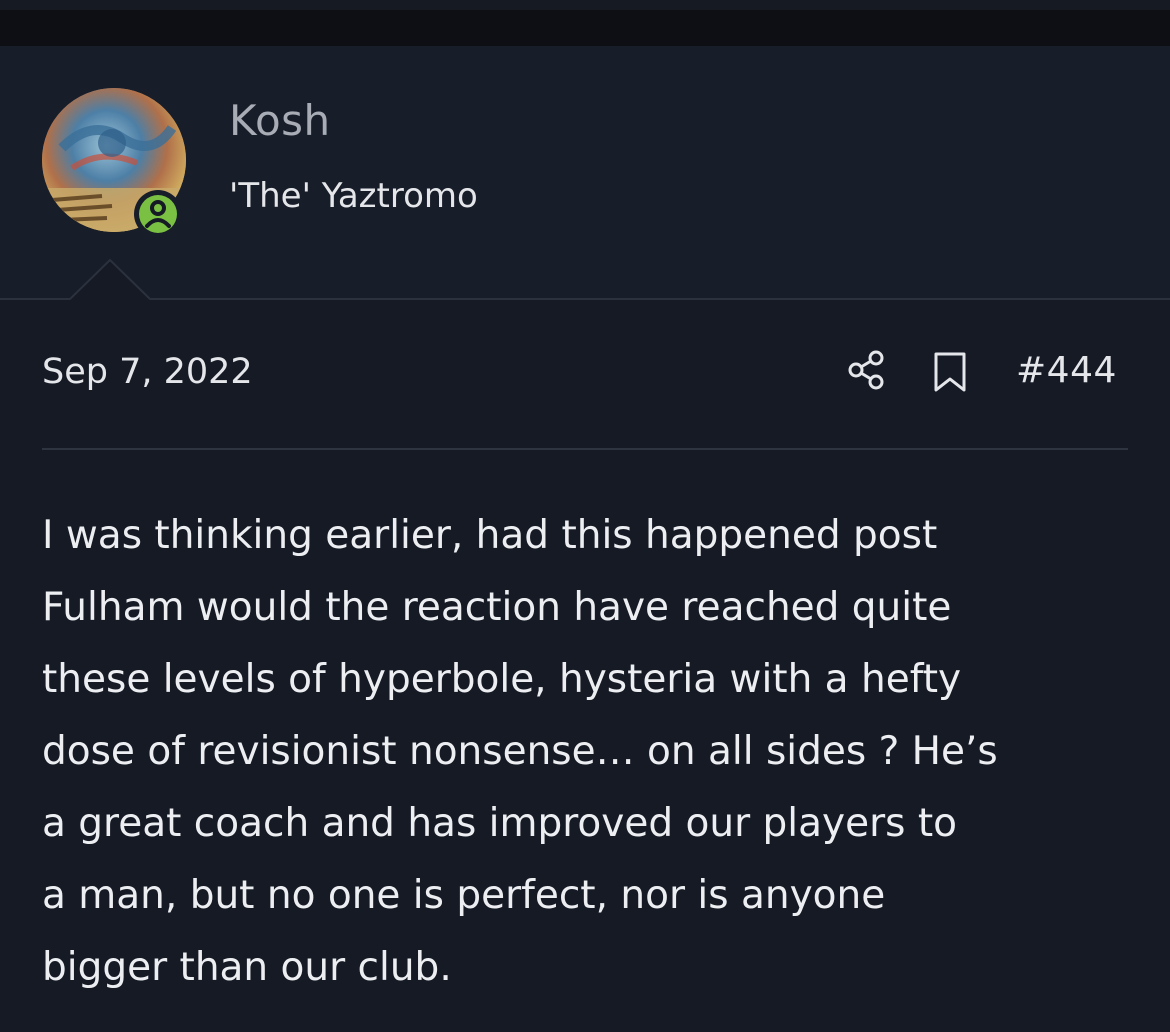 The height and width of the screenshot is (1032, 1170). What do you see at coordinates (353, 196) in the screenshot?
I see `author-user-title: 'The' Yaztromo` at bounding box center [353, 196].